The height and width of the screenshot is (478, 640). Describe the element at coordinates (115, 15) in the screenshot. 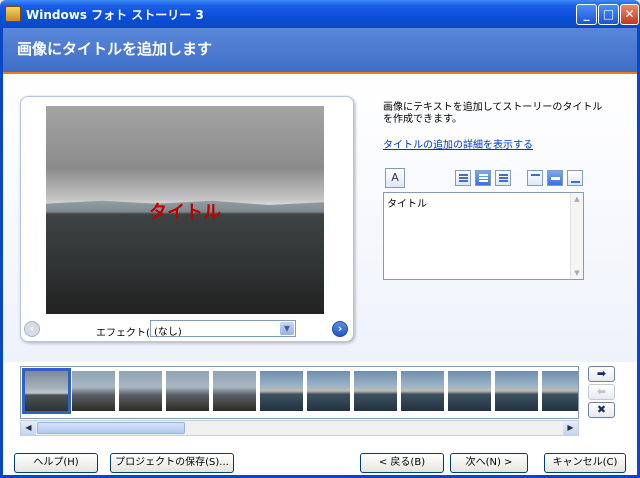

I see `window-title: Windows フォト ストーリー 3` at that location.